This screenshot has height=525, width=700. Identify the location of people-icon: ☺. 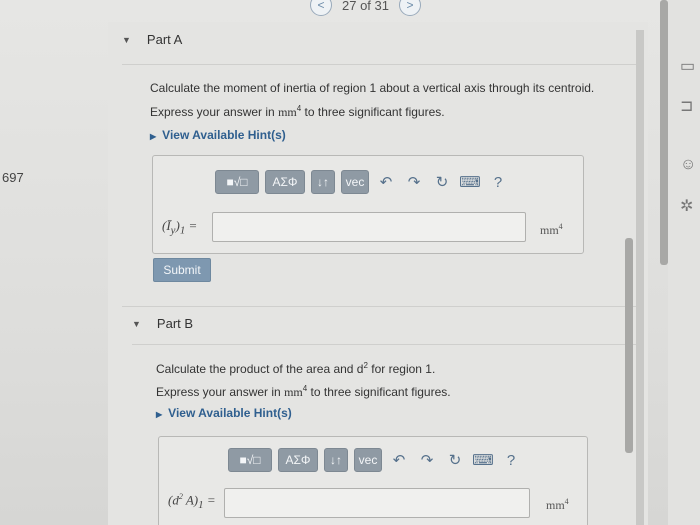
(688, 165).